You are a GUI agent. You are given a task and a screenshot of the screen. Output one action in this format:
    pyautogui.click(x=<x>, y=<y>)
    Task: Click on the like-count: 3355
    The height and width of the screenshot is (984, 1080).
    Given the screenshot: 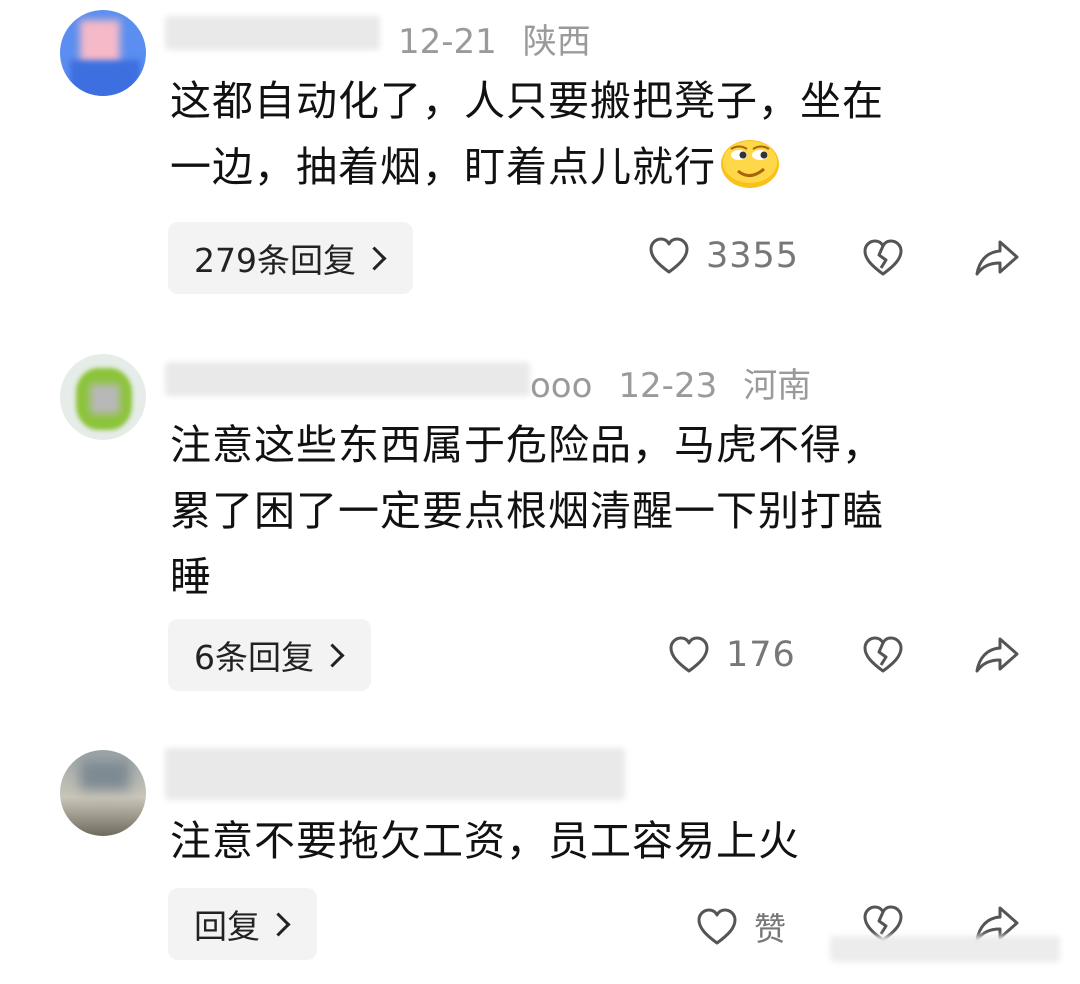 What is the action you would take?
    pyautogui.click(x=753, y=256)
    